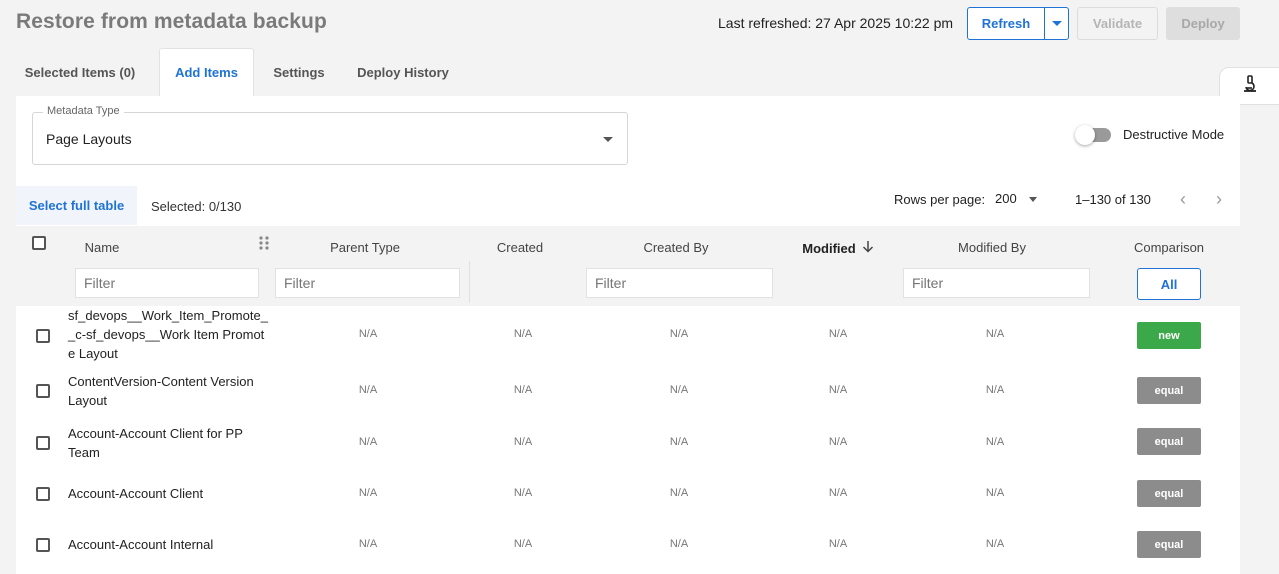  I want to click on column-modified: Modified, so click(838, 248).